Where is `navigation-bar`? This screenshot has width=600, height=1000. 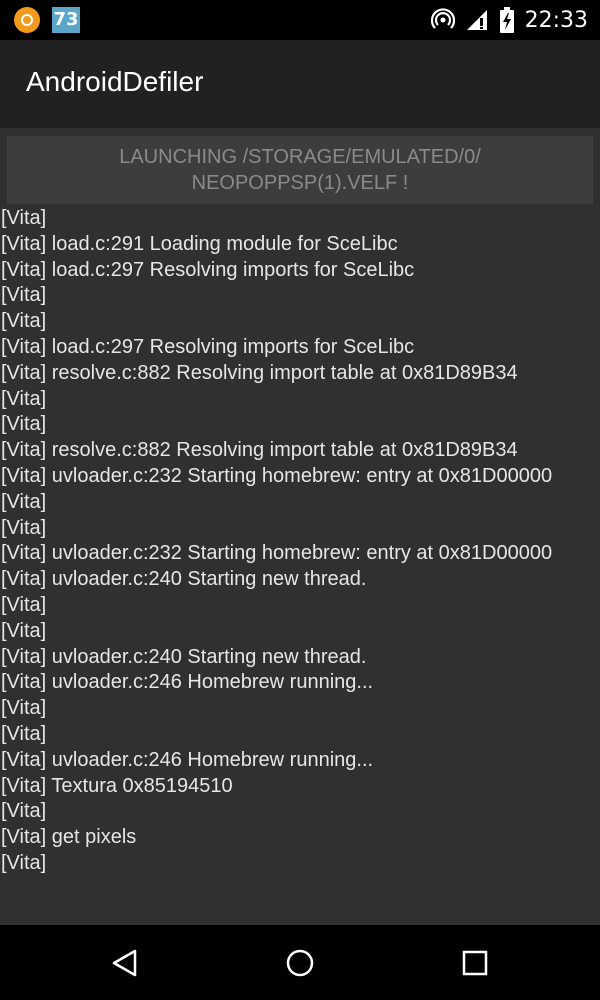
navigation-bar is located at coordinates (300, 962).